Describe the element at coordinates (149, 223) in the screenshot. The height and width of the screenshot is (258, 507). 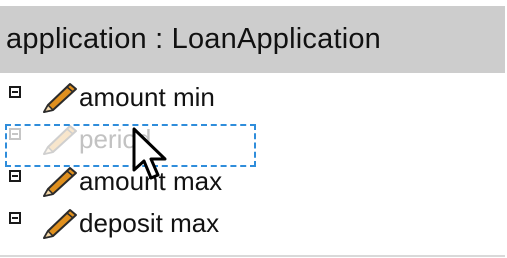
I see `field-label: deposit max` at that location.